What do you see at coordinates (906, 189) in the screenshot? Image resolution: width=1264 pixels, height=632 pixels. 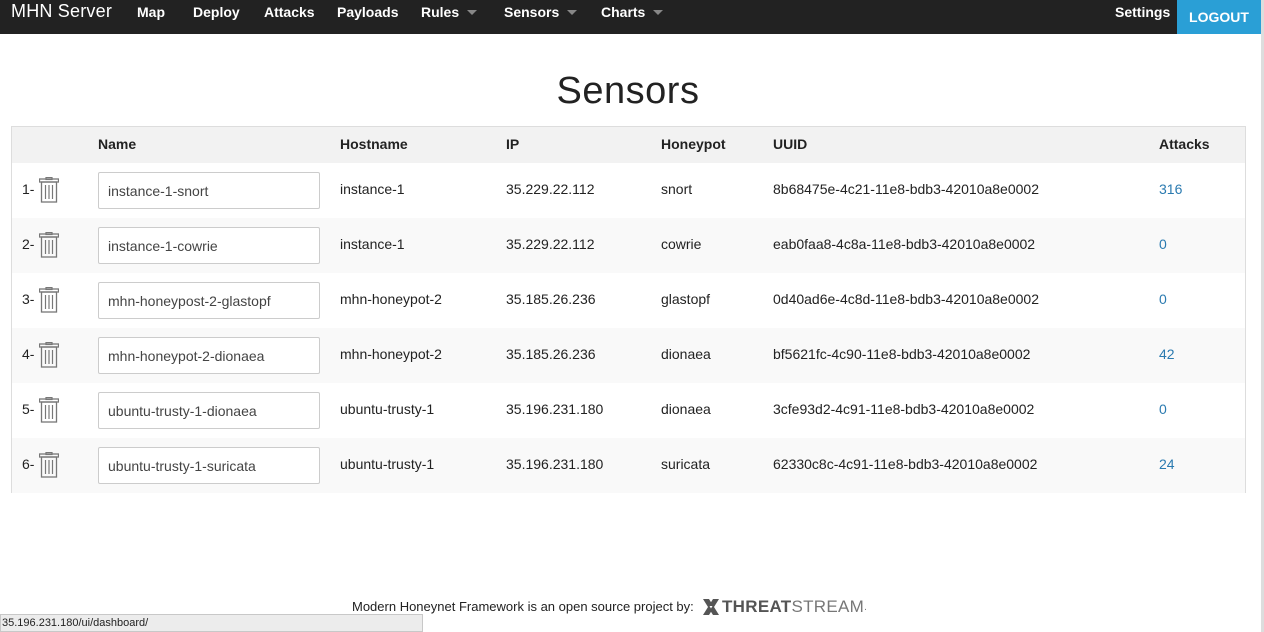 I see `uuid-cell: 8b68475e-4c21-11e8-bdb3-42010a8e0002` at bounding box center [906, 189].